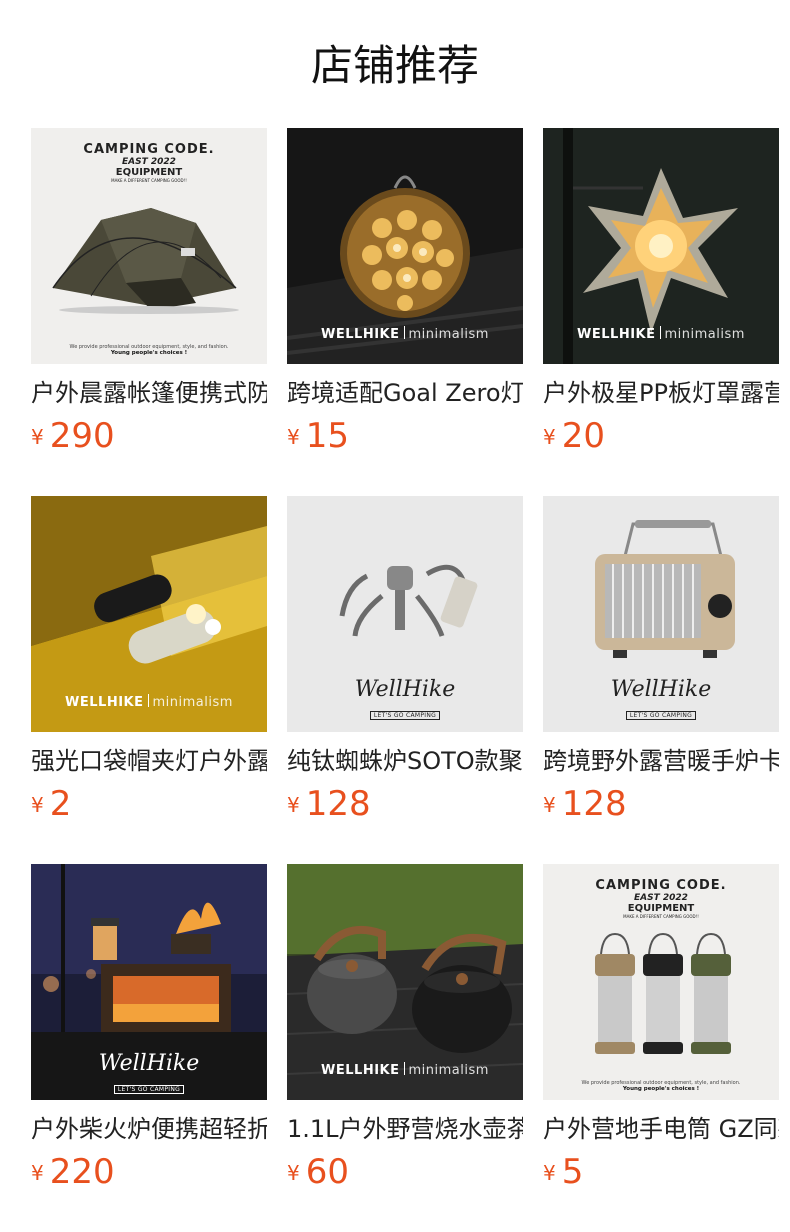 This screenshot has height=1232, width=790. What do you see at coordinates (661, 393) in the screenshot?
I see `product-name: 户外极星PP板灯罩露营` at bounding box center [661, 393].